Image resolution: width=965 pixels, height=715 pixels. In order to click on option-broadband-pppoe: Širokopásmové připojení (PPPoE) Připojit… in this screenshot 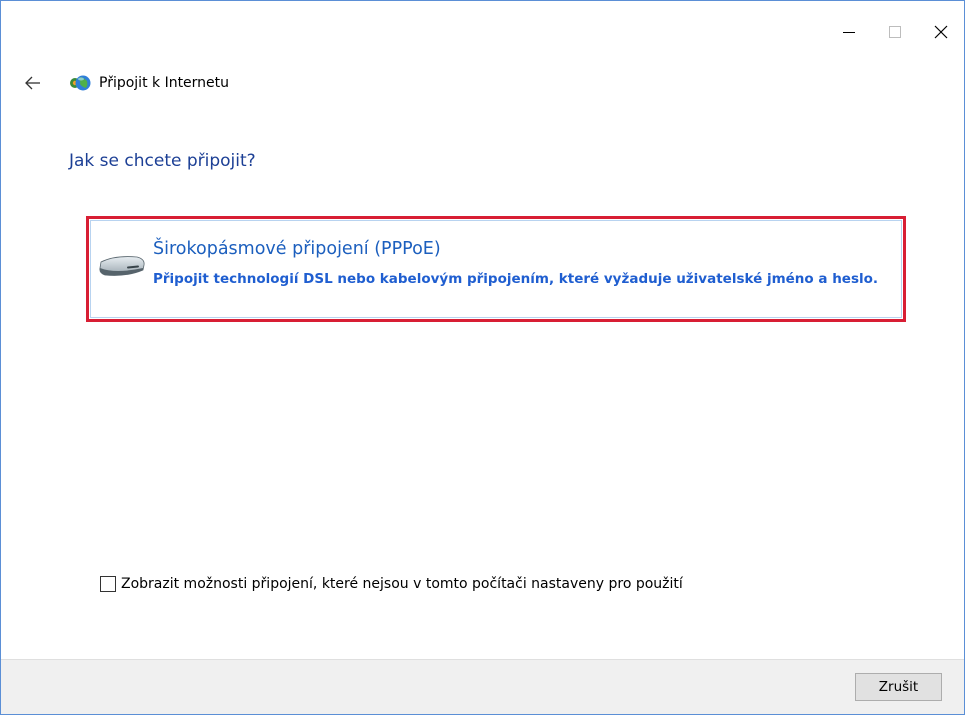, I will do `click(496, 269)`.